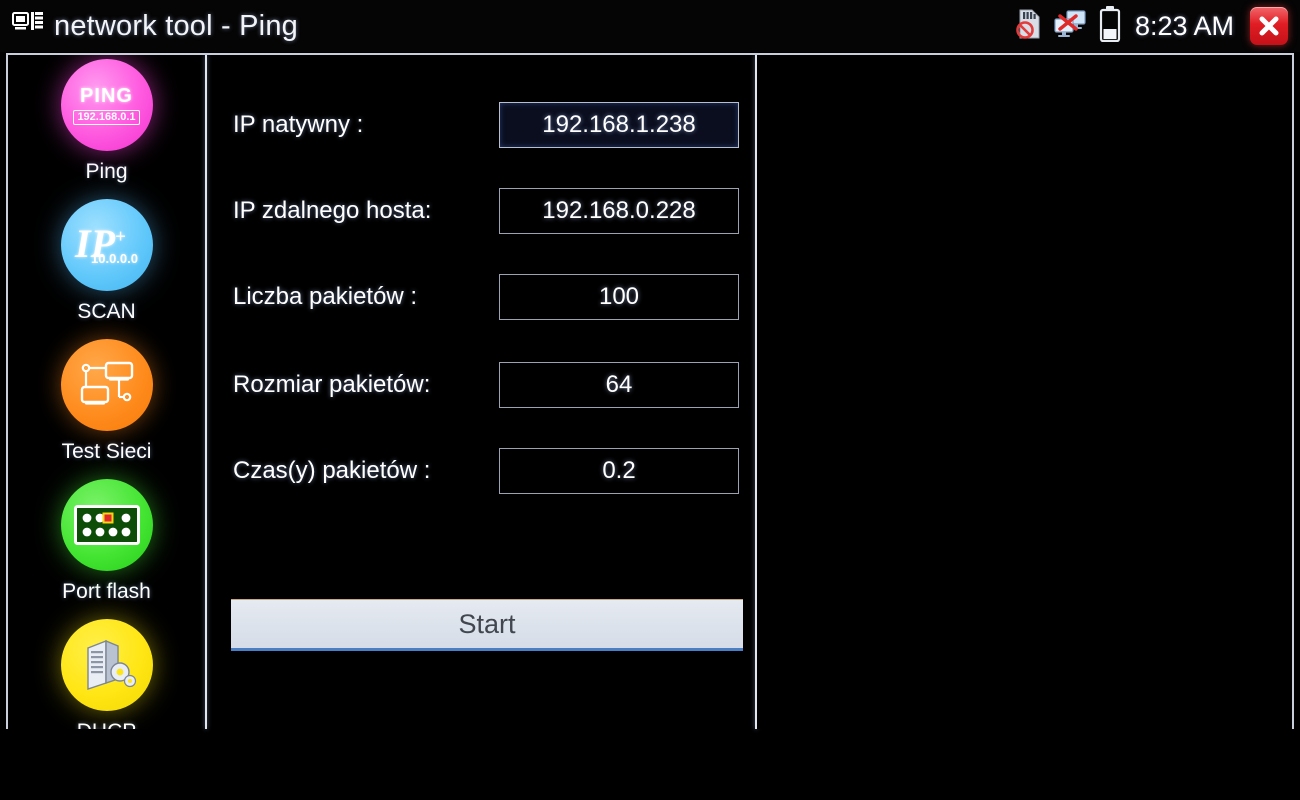 This screenshot has height=800, width=1300. What do you see at coordinates (481, 297) in the screenshot?
I see `form-row-packet-count: Liczba pakietów : 100` at bounding box center [481, 297].